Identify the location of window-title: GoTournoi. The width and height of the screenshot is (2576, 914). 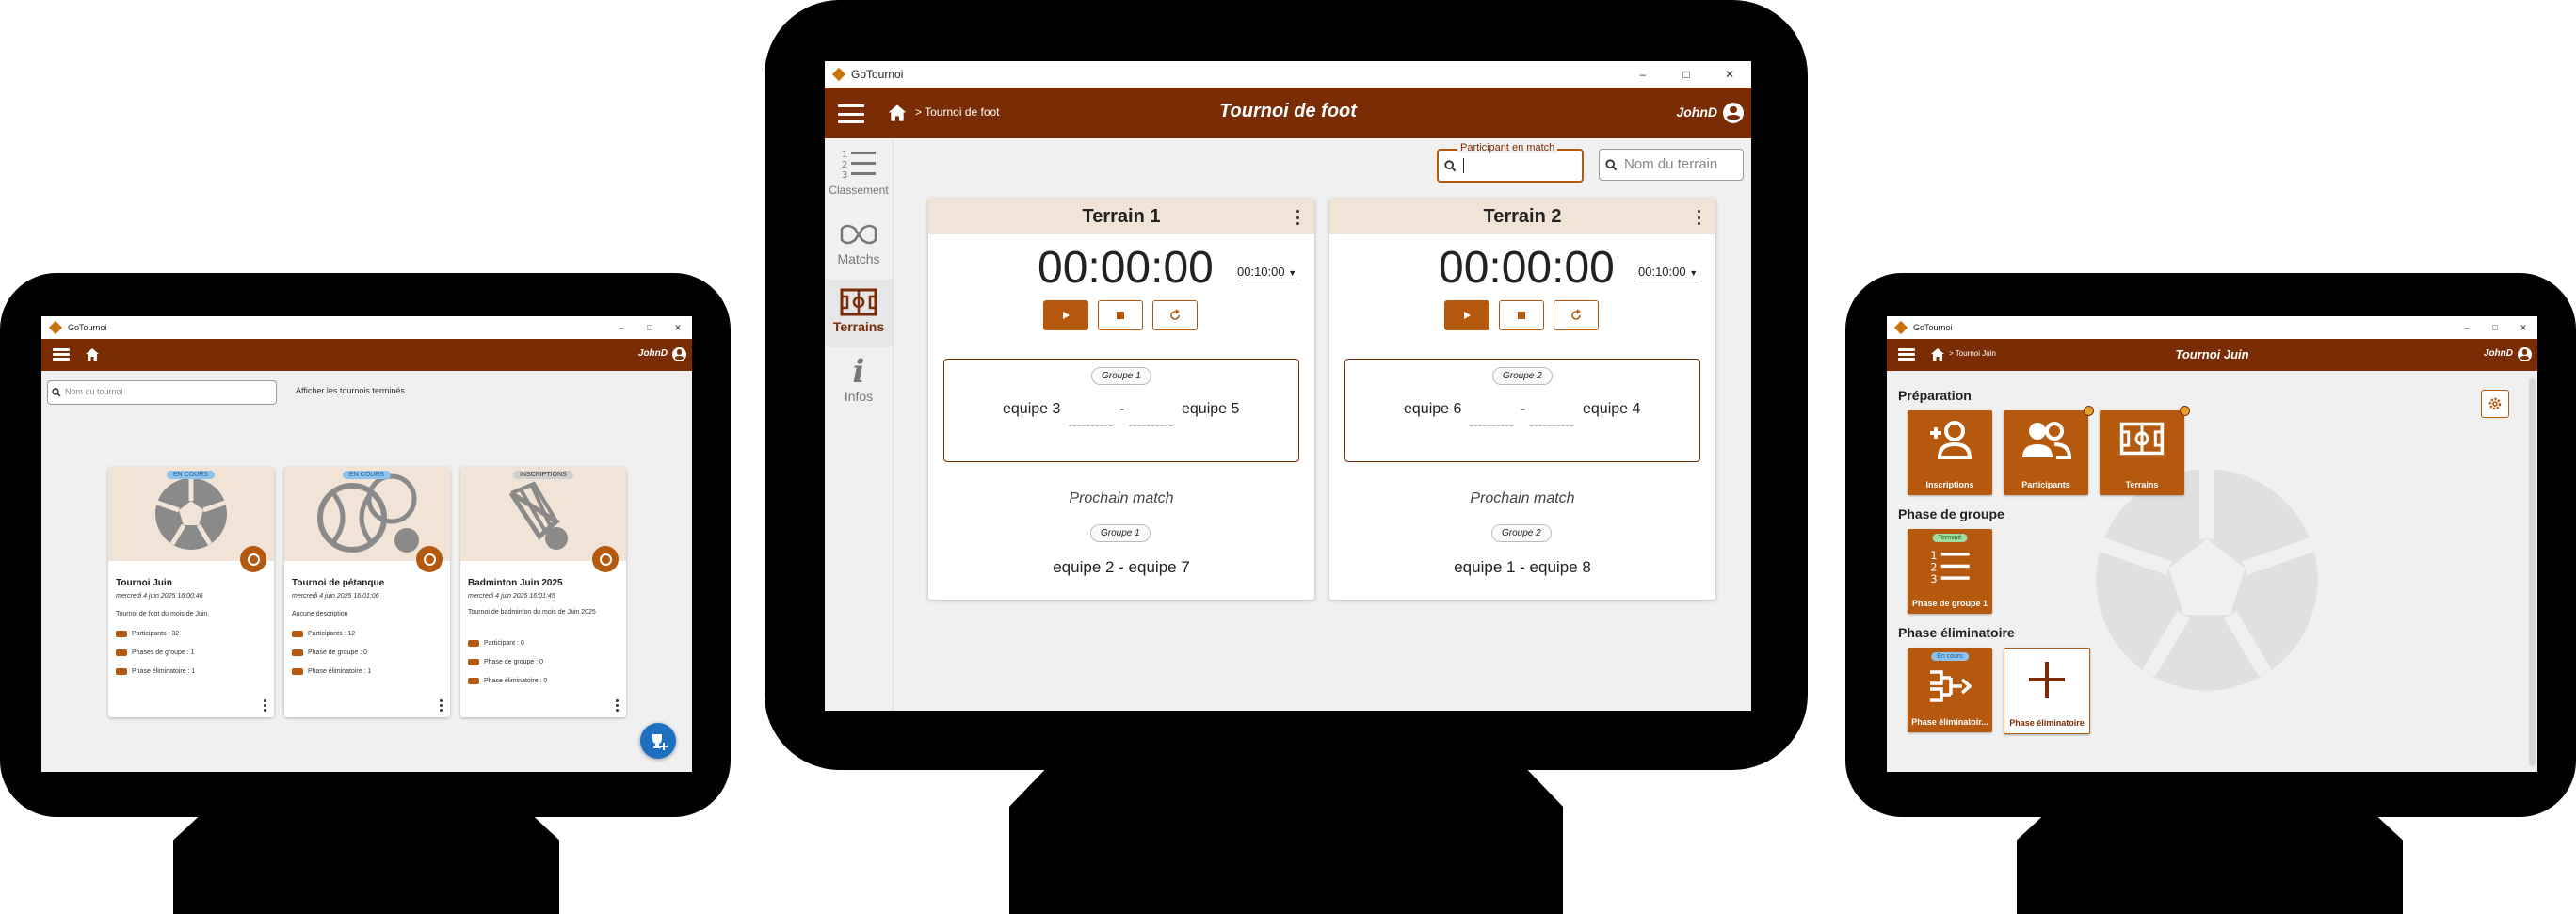
(87, 327).